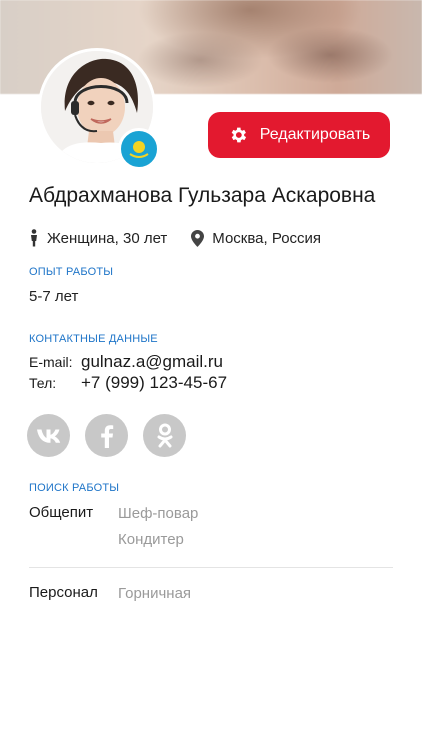 The image size is (422, 750). Describe the element at coordinates (113, 530) in the screenshot. I see `job-group-catering: Общепит Шеф-повар Кондитер` at that location.